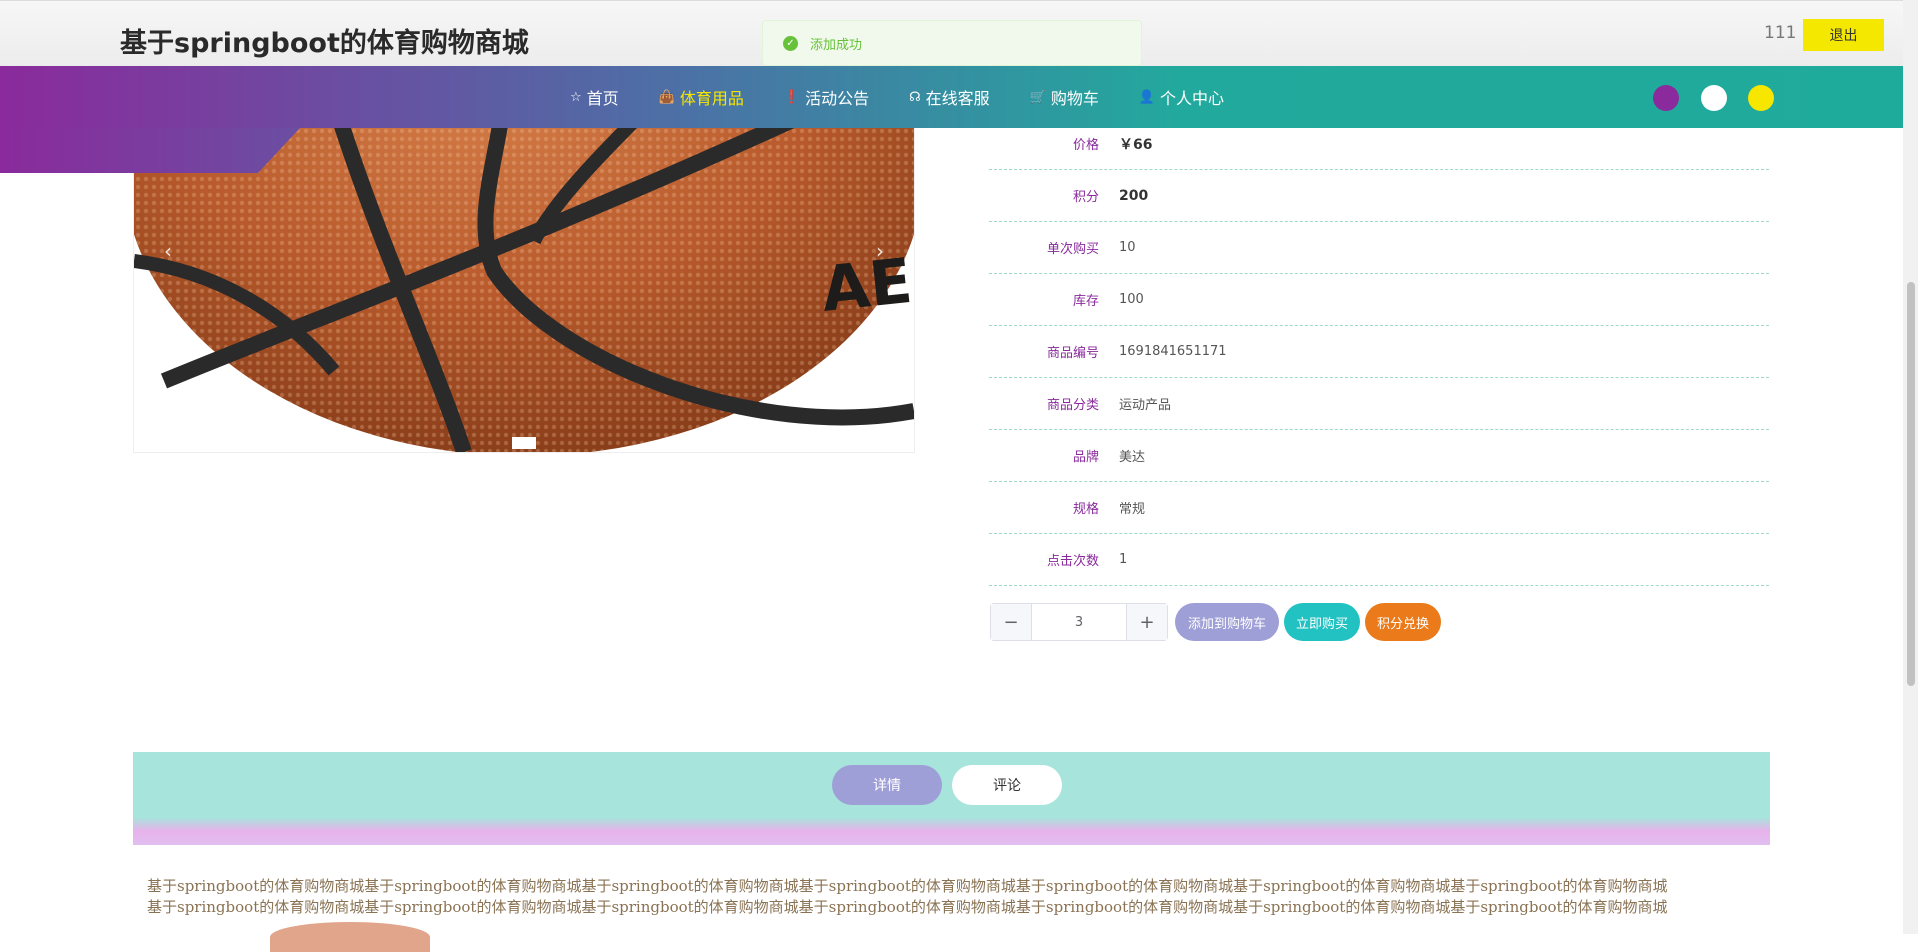  I want to click on carousel-prev-arrow: ‹, so click(168, 251).